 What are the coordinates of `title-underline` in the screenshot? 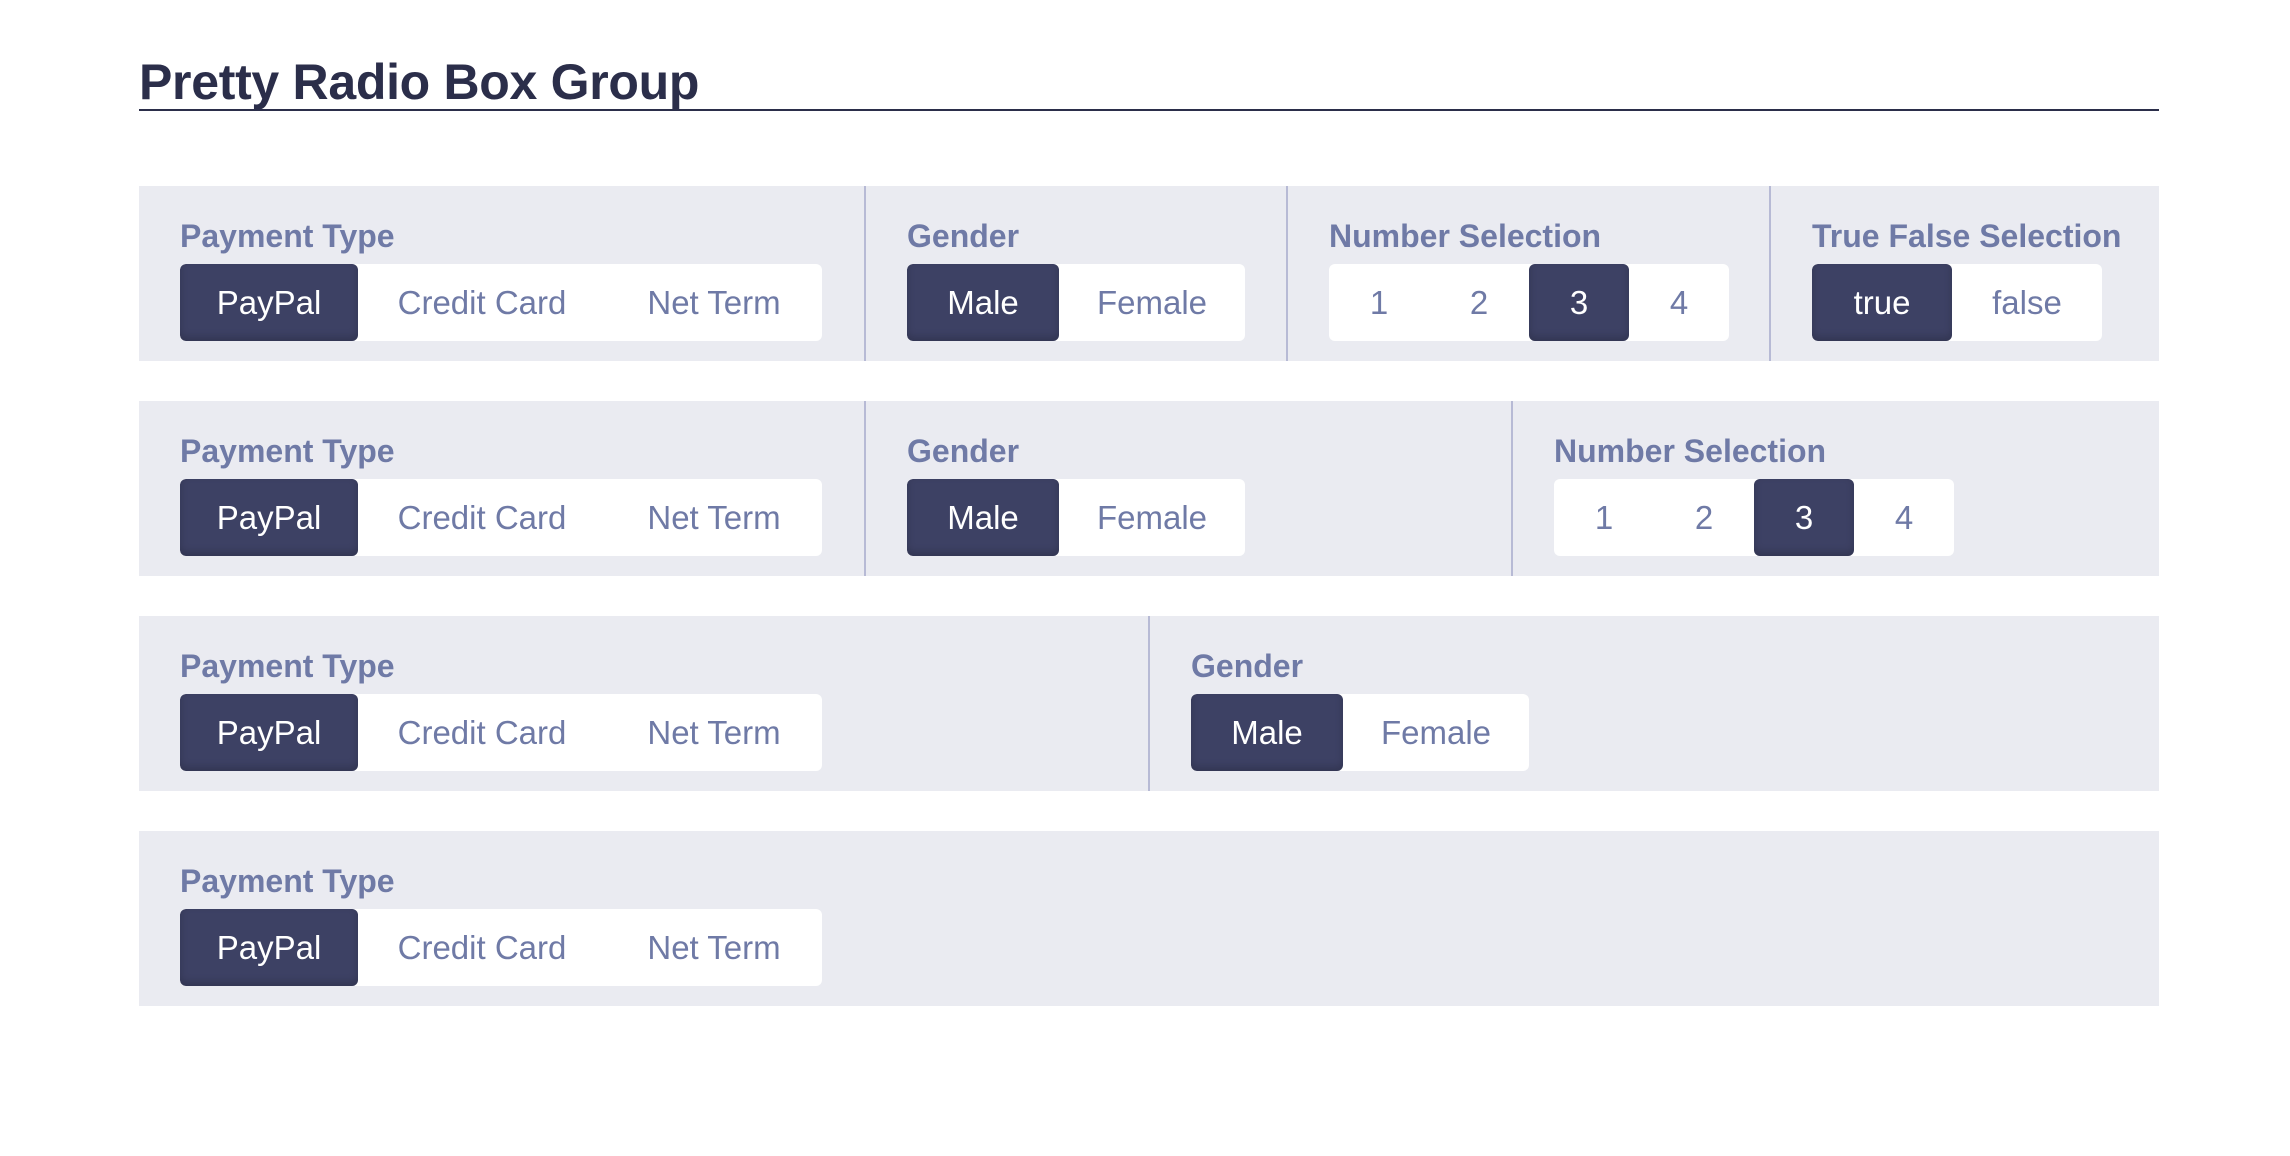 It's located at (1149, 110).